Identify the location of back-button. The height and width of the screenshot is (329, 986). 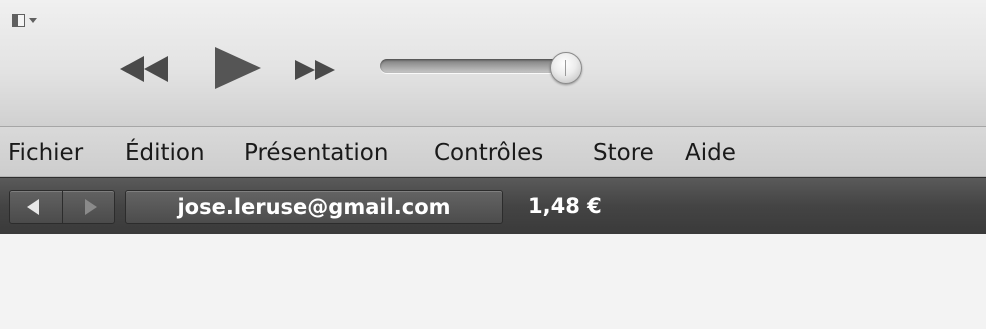
(36, 207).